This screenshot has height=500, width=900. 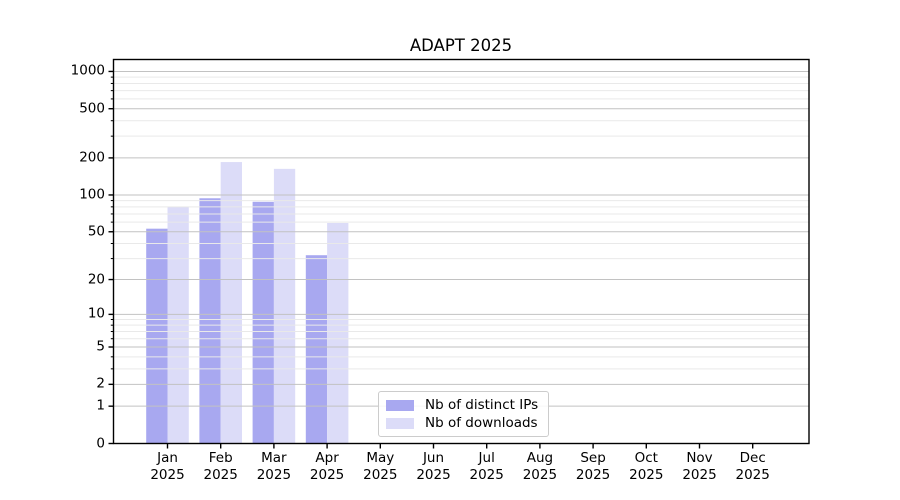 What do you see at coordinates (96, 313) in the screenshot?
I see `y-tick-label: 10` at bounding box center [96, 313].